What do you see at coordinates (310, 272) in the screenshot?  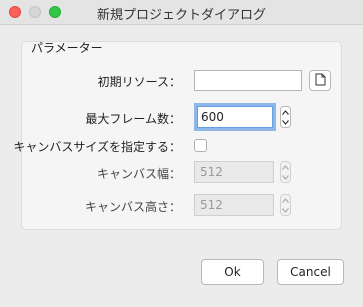 I see `cancel-button: Cancel` at bounding box center [310, 272].